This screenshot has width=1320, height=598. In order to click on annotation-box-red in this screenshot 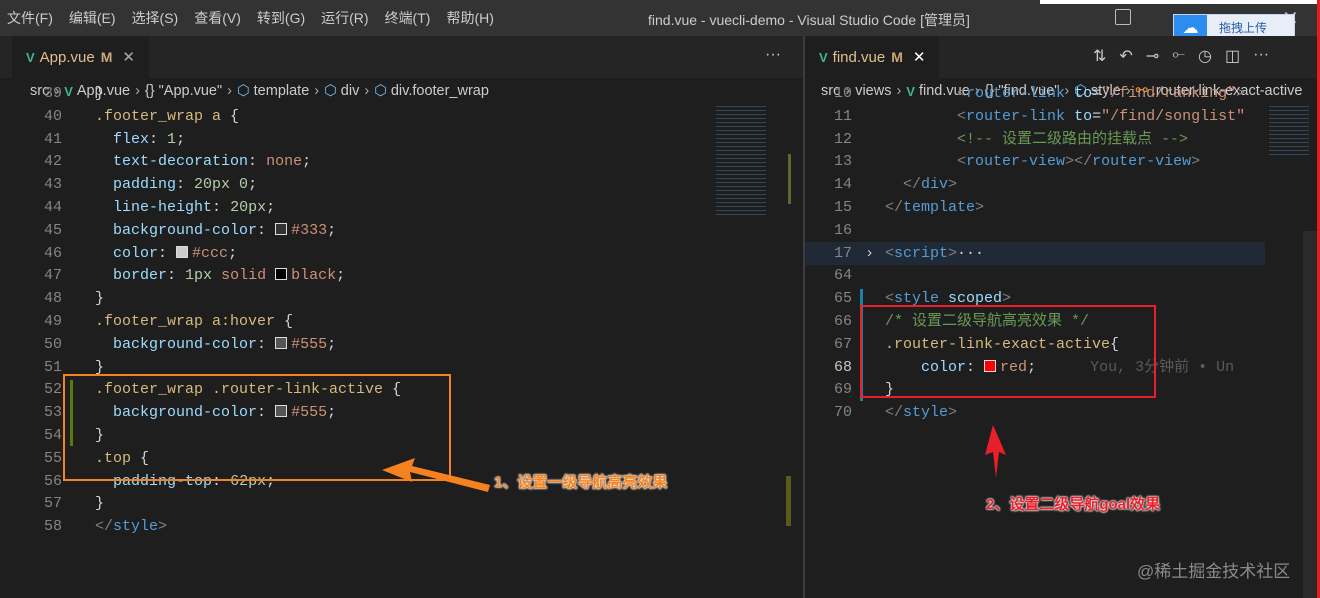, I will do `click(1008, 351)`.